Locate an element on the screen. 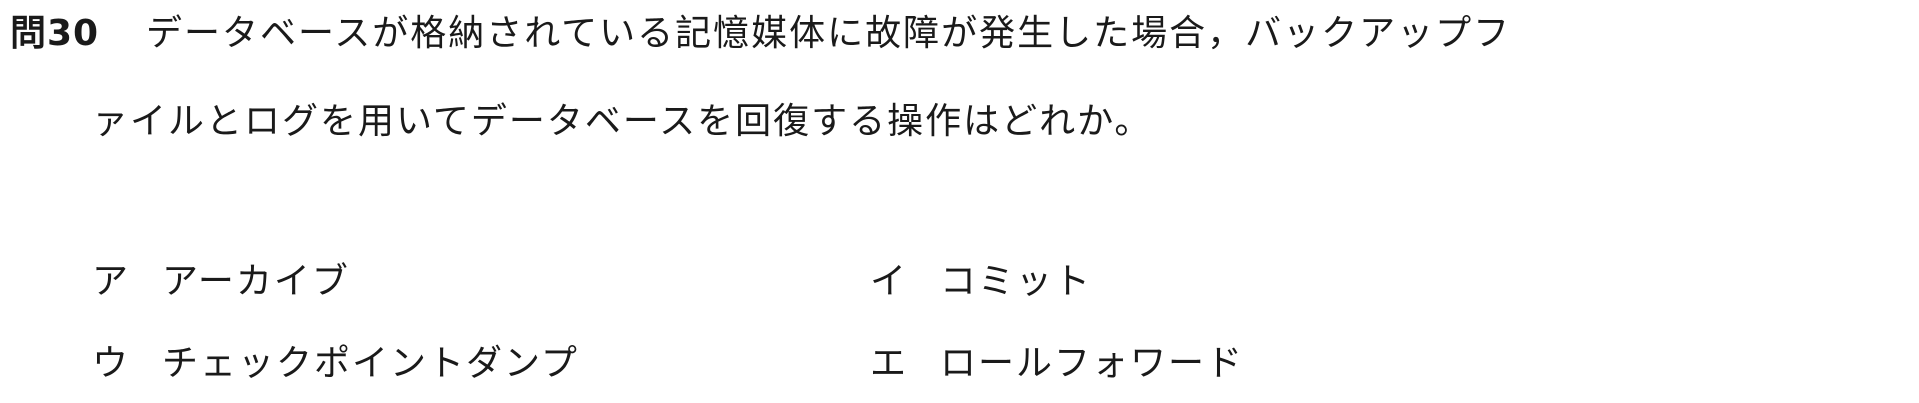  choice-text: チェックポイントダンプ is located at coordinates (370, 363).